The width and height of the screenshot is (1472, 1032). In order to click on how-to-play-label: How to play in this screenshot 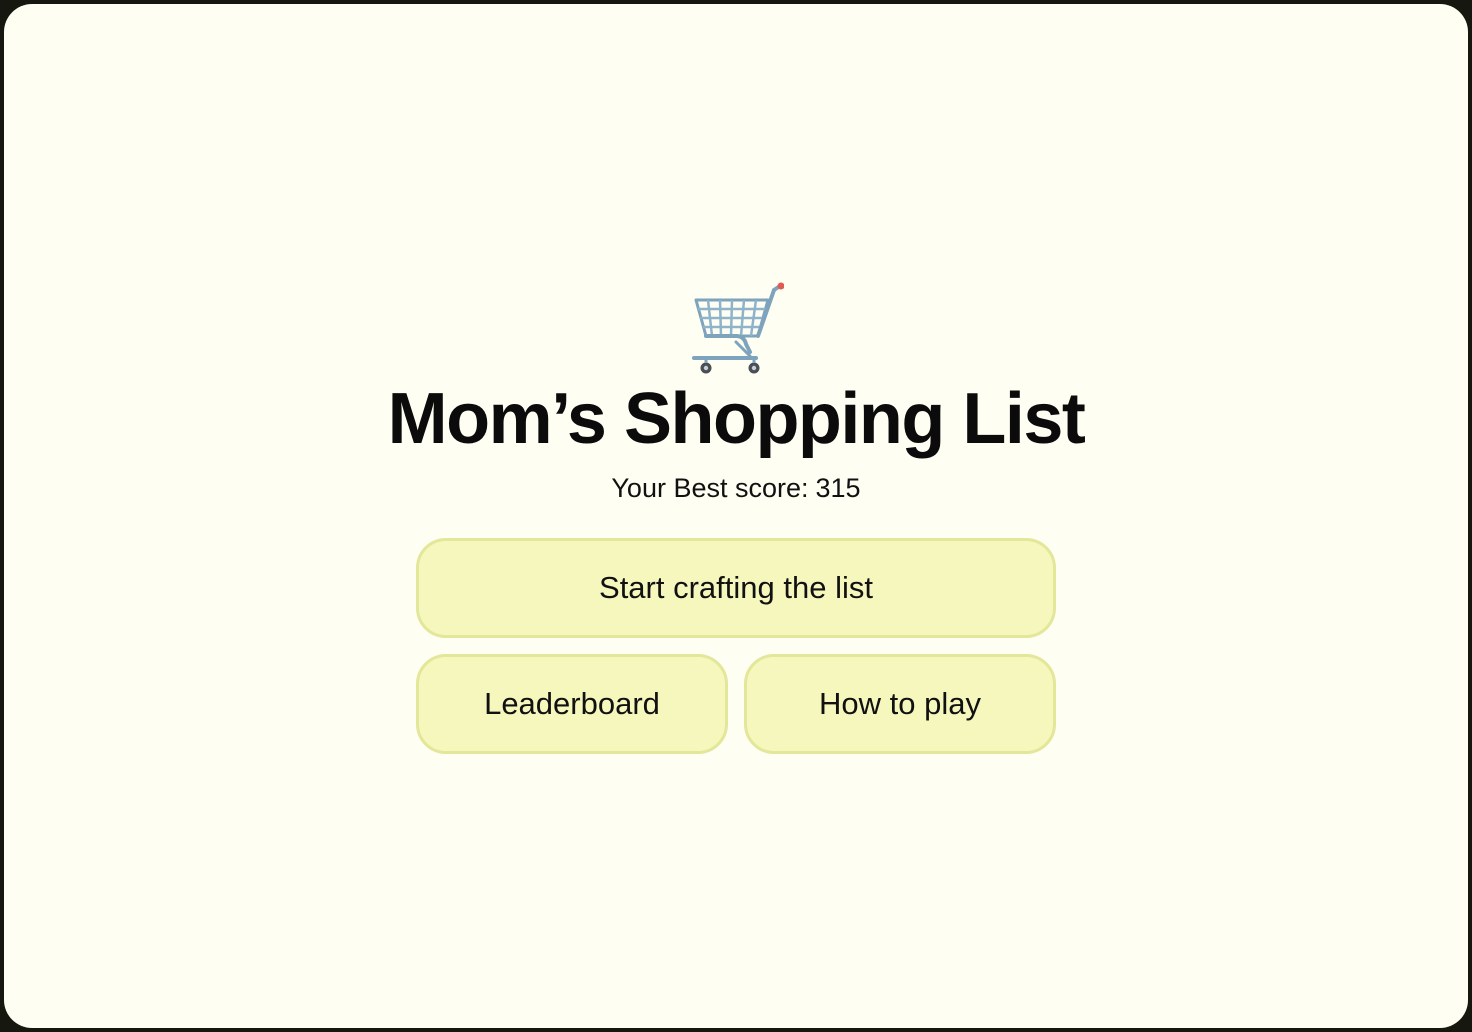, I will do `click(900, 703)`.